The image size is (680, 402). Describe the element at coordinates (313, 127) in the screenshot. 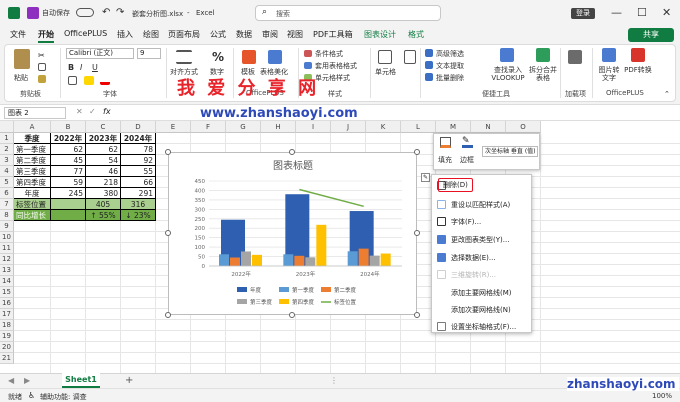

I see `column-header-I: I` at that location.